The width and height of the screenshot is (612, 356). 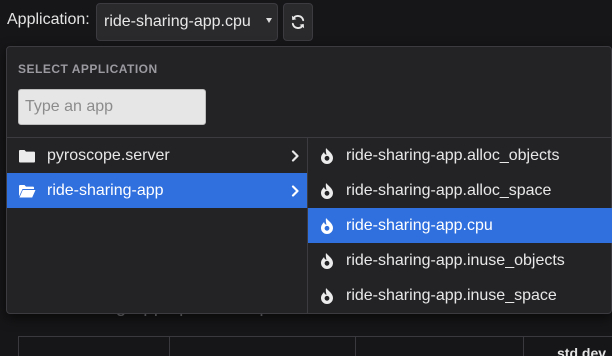 I want to click on group-item-label: ride-sharing-app, so click(x=105, y=190).